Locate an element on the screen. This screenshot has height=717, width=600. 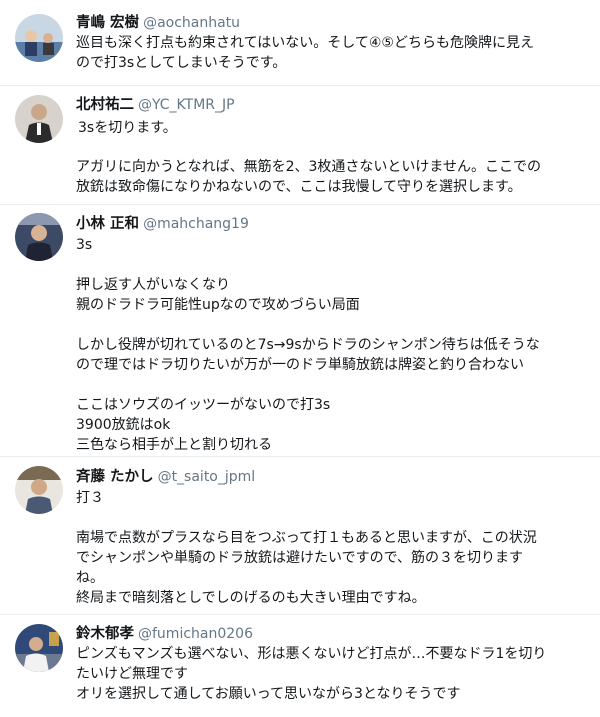
tweet-line: 終局まで暗刻落としでしのげるのも大きい理由ですね。 is located at coordinates (251, 598).